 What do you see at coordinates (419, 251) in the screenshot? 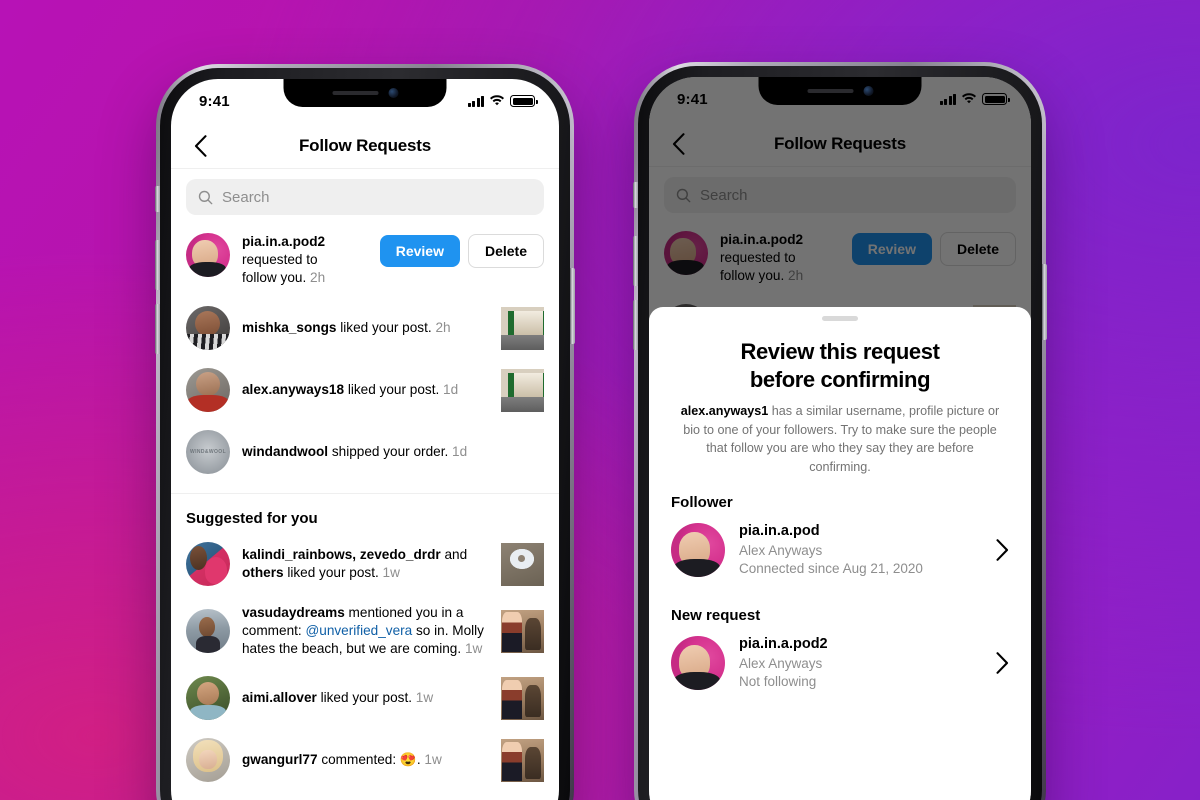
I see `review-button: Review` at bounding box center [419, 251].